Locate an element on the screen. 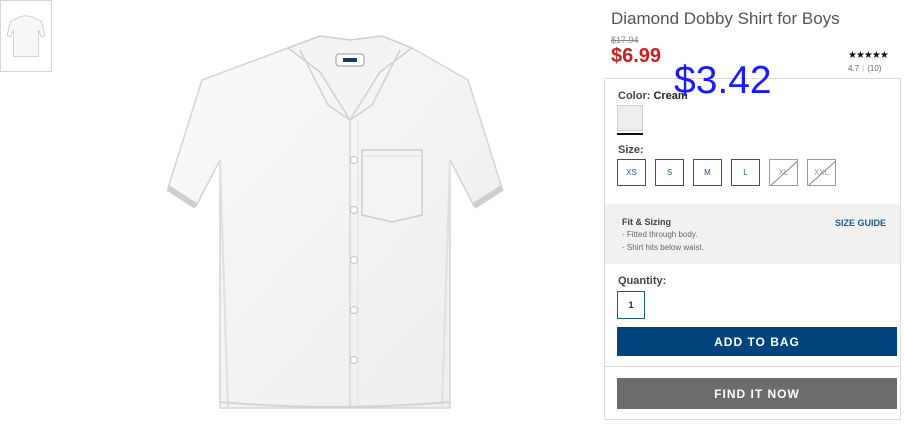 This screenshot has width=904, height=424. color-label-text: Color: is located at coordinates (634, 96).